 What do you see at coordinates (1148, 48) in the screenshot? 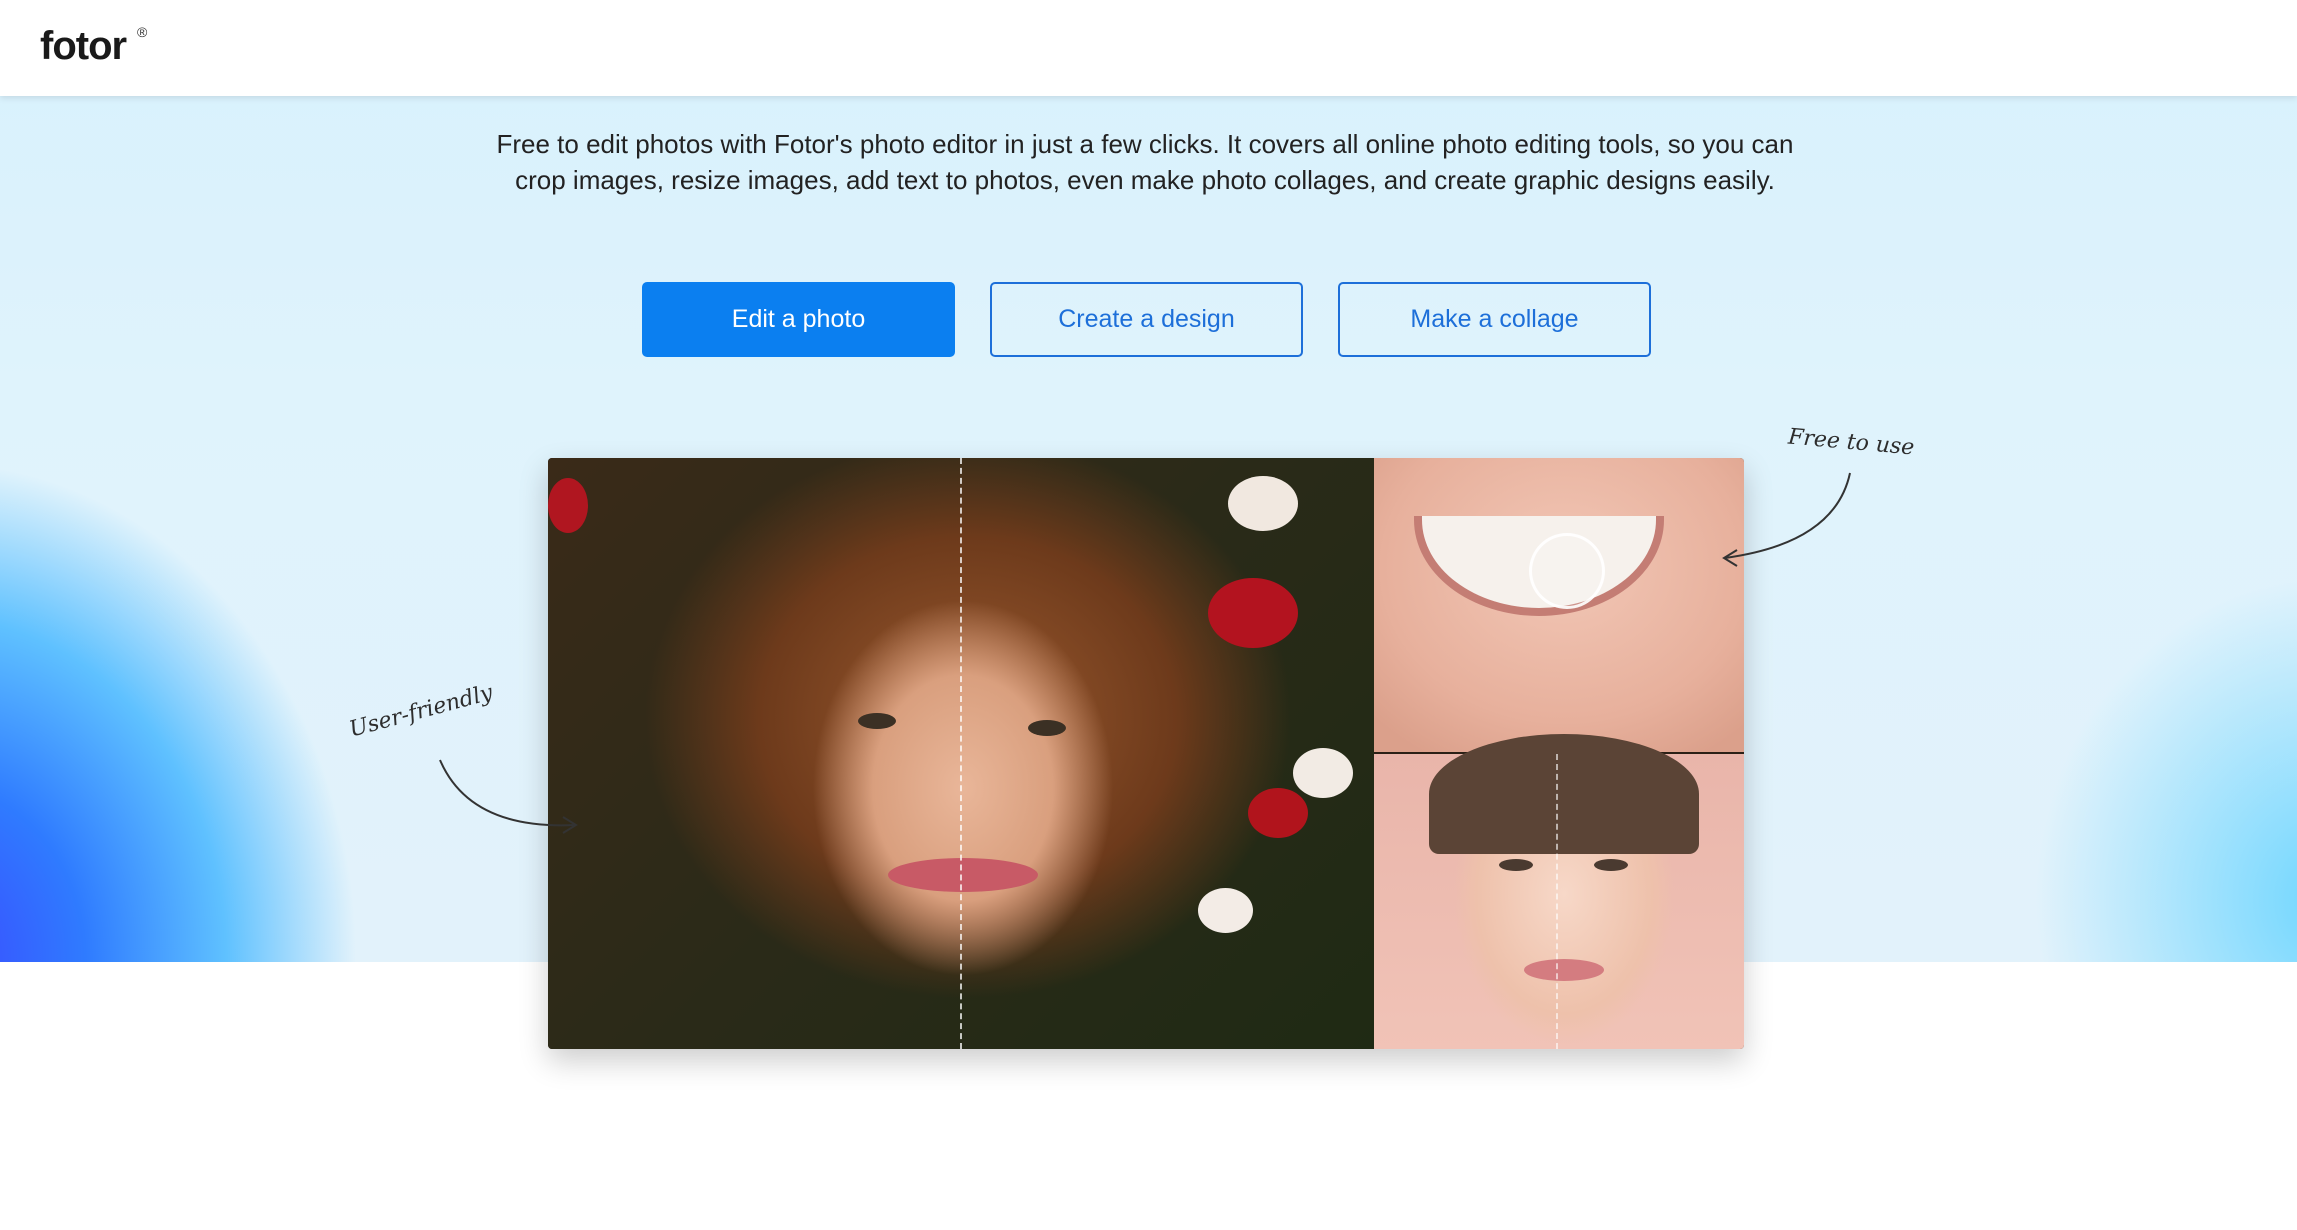
I see `site-header: fotor ®` at bounding box center [1148, 48].